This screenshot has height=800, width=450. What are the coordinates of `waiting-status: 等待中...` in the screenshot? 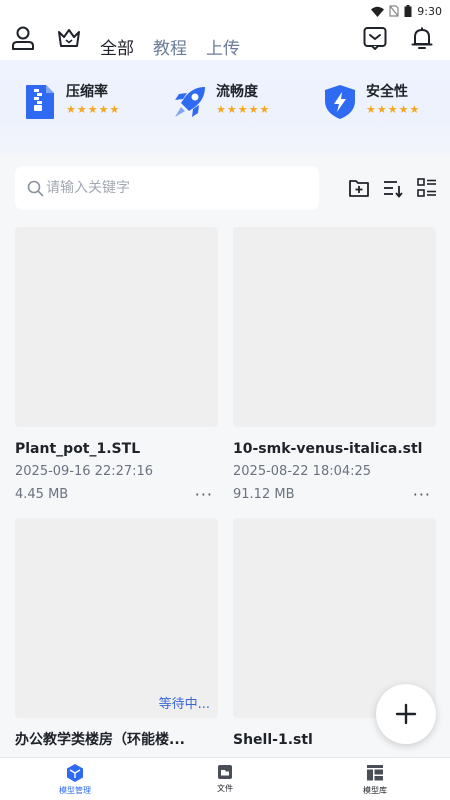 It's located at (184, 704).